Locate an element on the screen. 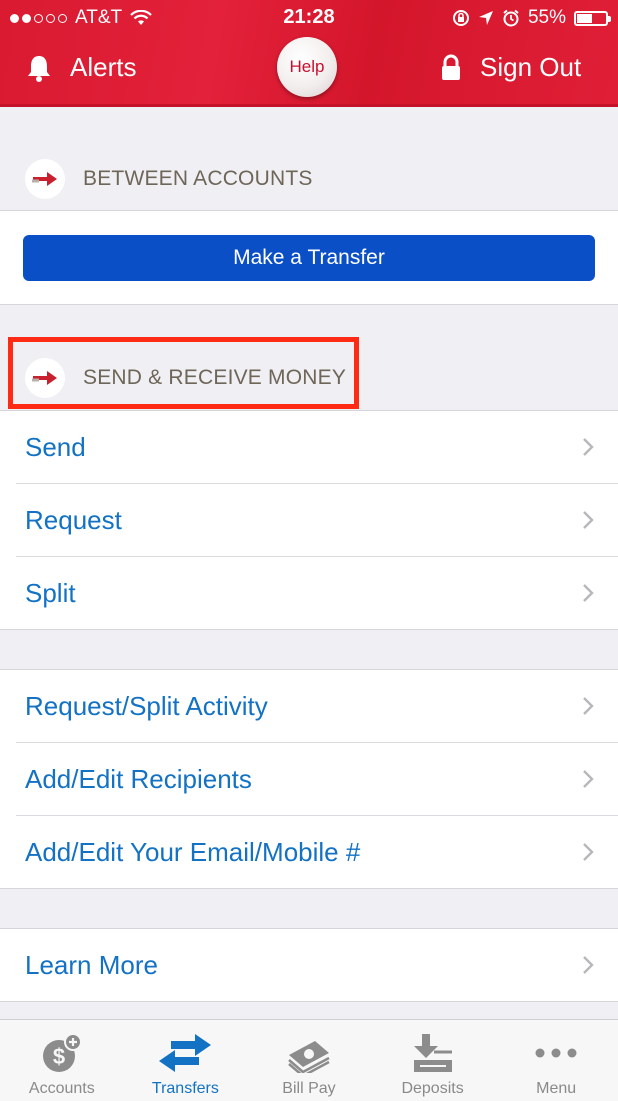  deposits-icon is located at coordinates (432, 1053).